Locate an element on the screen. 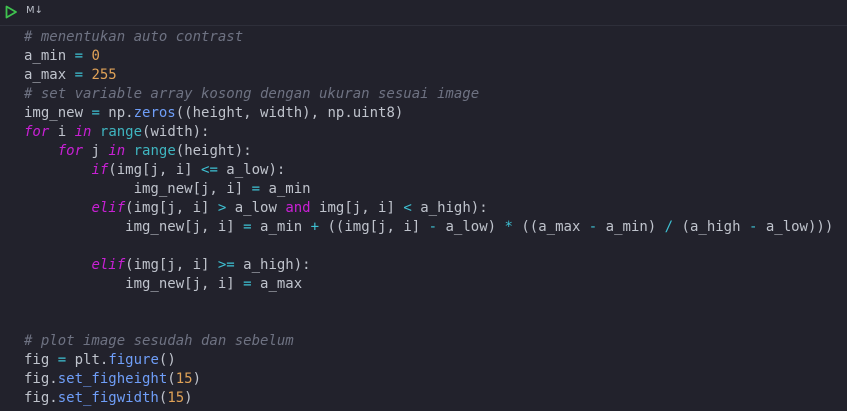 This screenshot has width=847, height=411. code-line: for i in range(width): is located at coordinates (428, 132).